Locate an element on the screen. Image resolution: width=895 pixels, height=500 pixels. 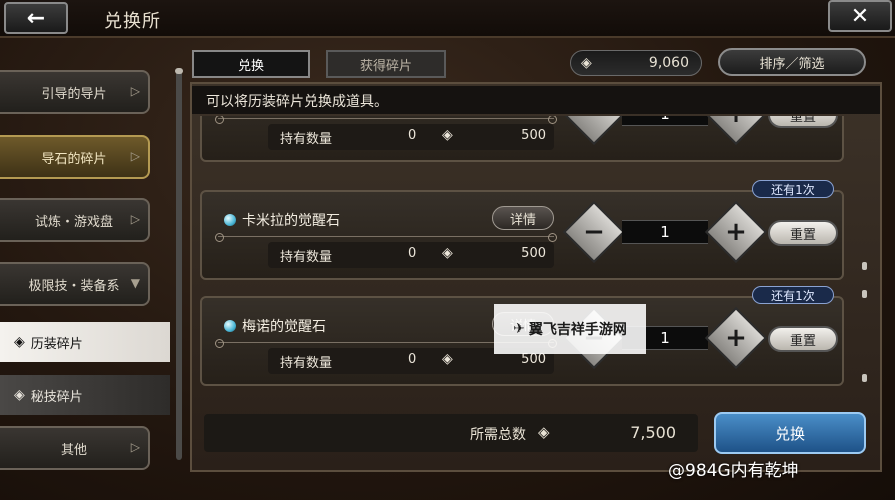
list-item: 持有数量 0 ◈ 500 − 1 + 重置 is located at coordinates (522, 139).